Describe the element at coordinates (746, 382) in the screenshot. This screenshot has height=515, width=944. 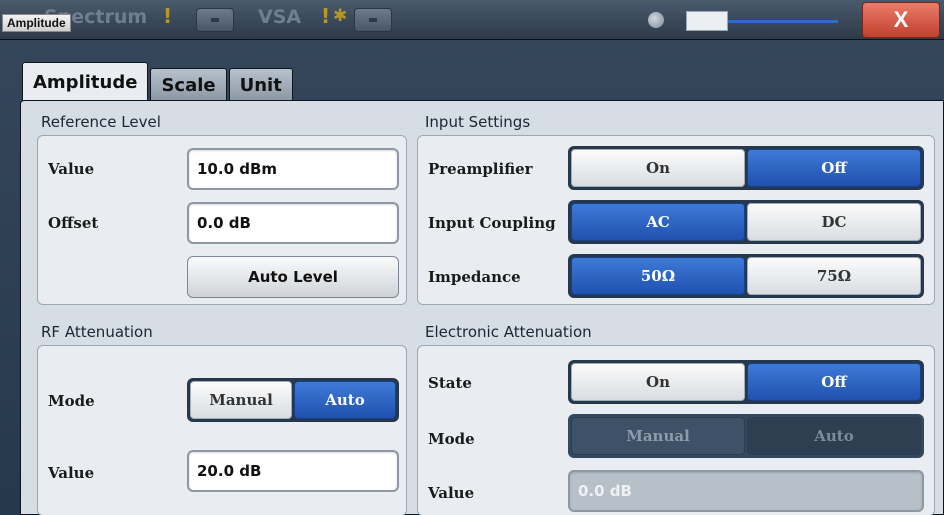
I see `electronic-state-toggle: On Off` at that location.